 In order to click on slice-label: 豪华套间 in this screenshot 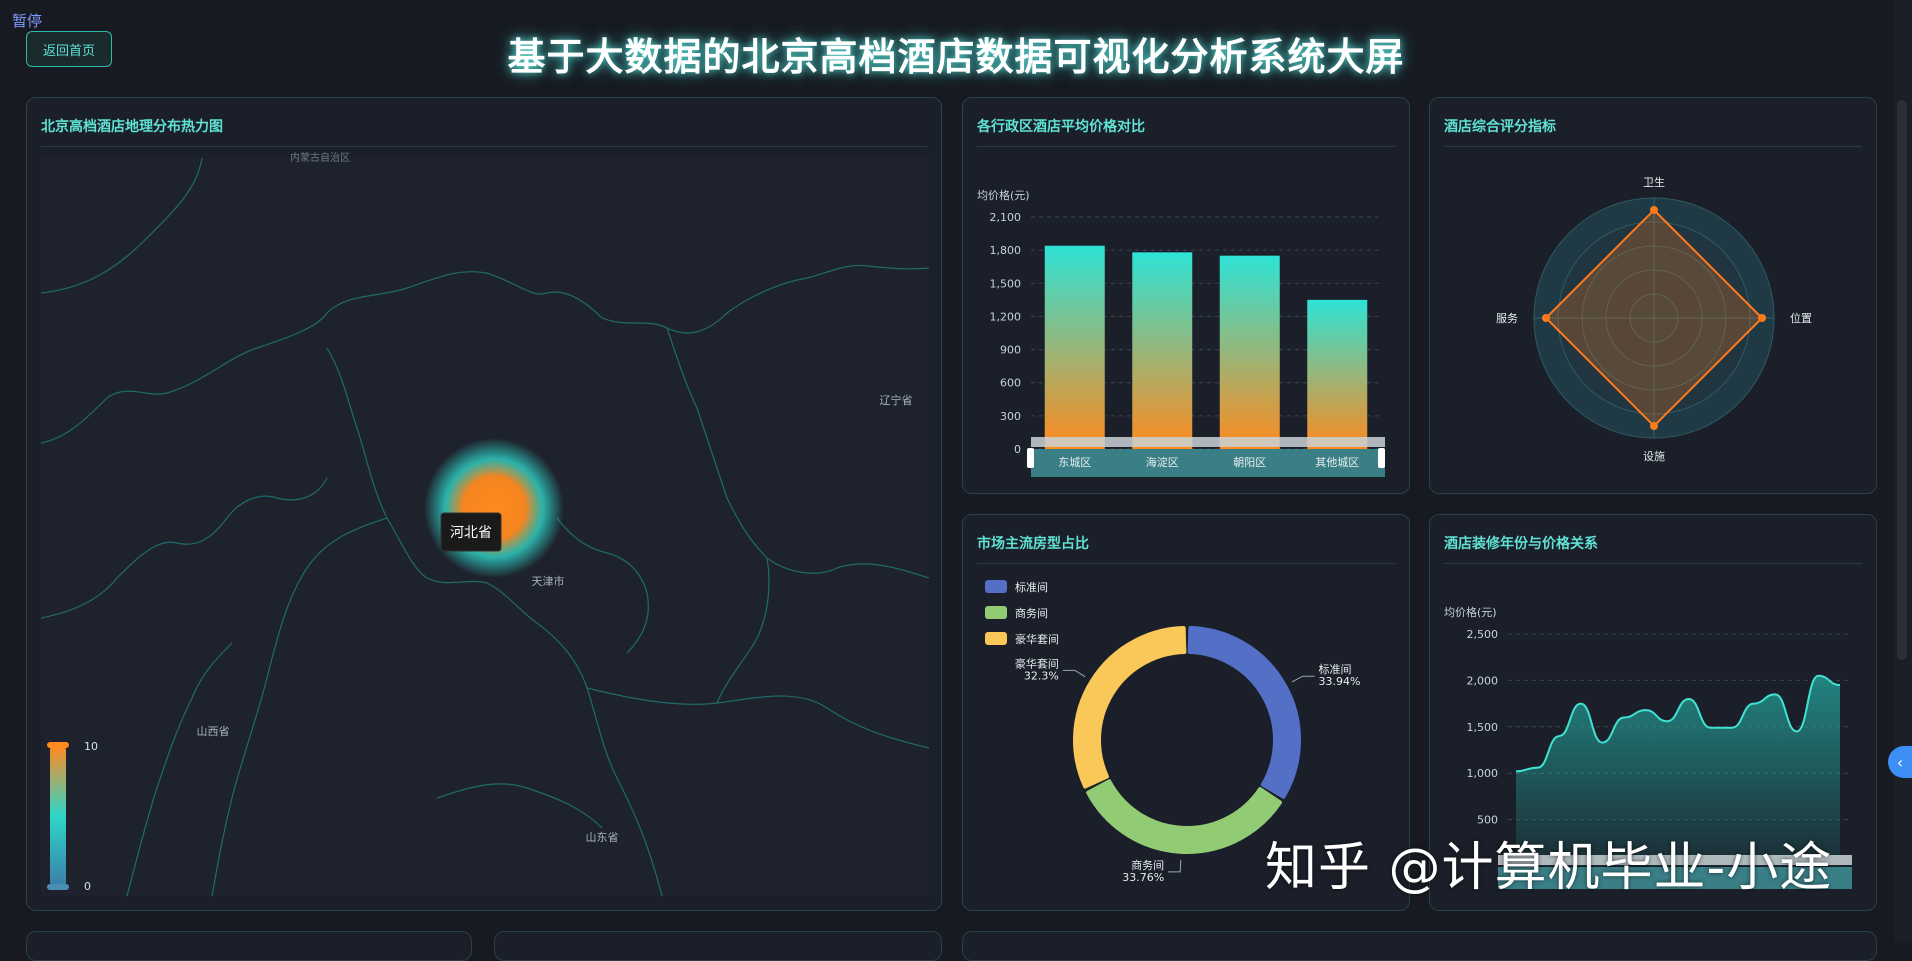, I will do `click(1037, 663)`.